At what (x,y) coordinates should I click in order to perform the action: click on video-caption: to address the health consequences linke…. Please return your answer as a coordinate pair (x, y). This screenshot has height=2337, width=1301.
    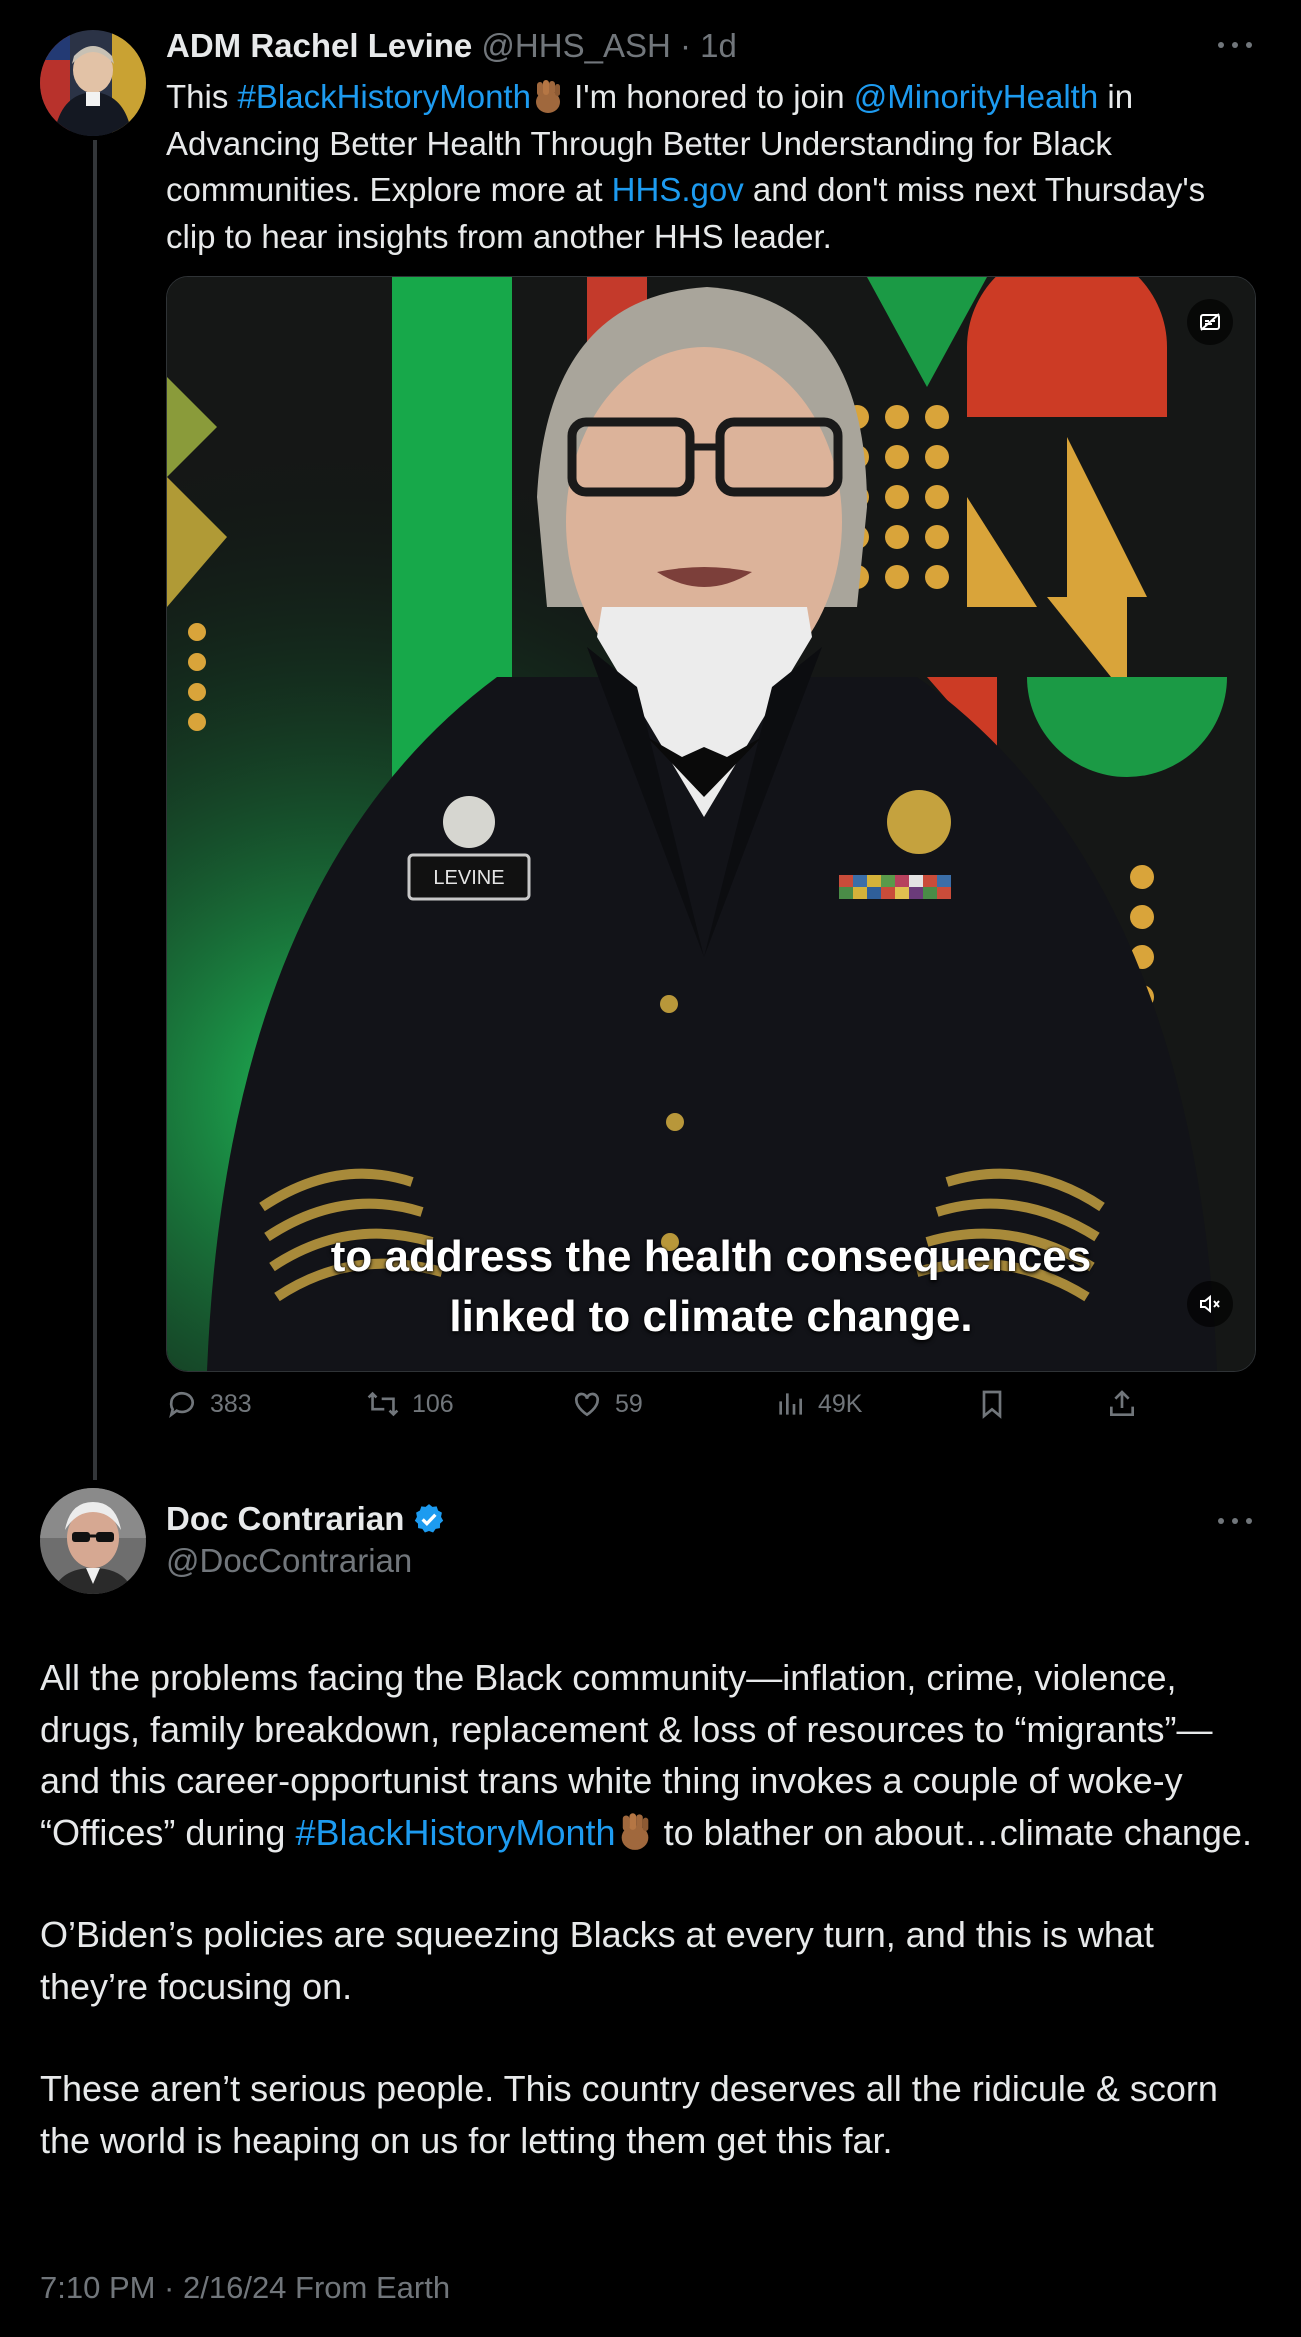
    Looking at the image, I should click on (711, 1287).